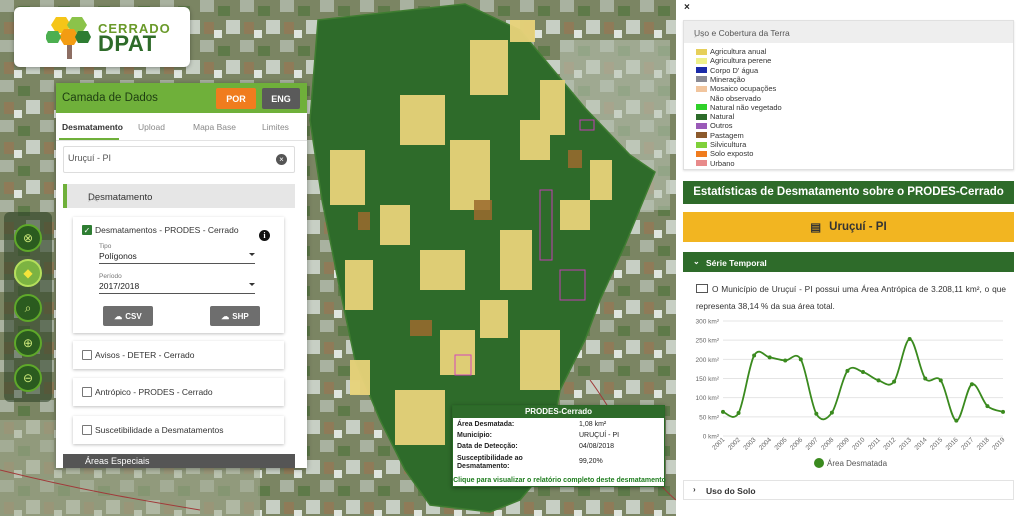 The width and height of the screenshot is (1020, 516). I want to click on clear-search-button: ×, so click(281, 159).